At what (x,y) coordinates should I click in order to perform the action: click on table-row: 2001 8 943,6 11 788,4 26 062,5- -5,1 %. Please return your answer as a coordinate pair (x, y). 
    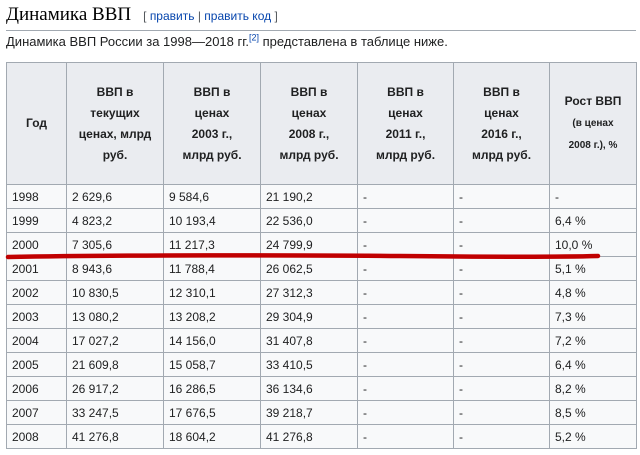
    Looking at the image, I should click on (321, 268).